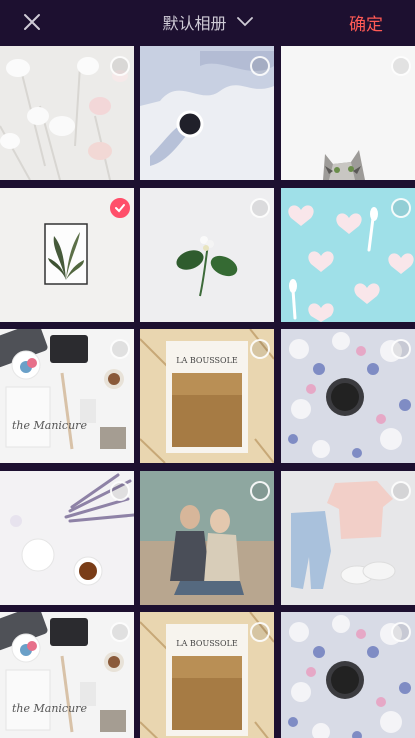  Describe the element at coordinates (194, 23) in the screenshot. I see `album-title: 默认相册` at that location.